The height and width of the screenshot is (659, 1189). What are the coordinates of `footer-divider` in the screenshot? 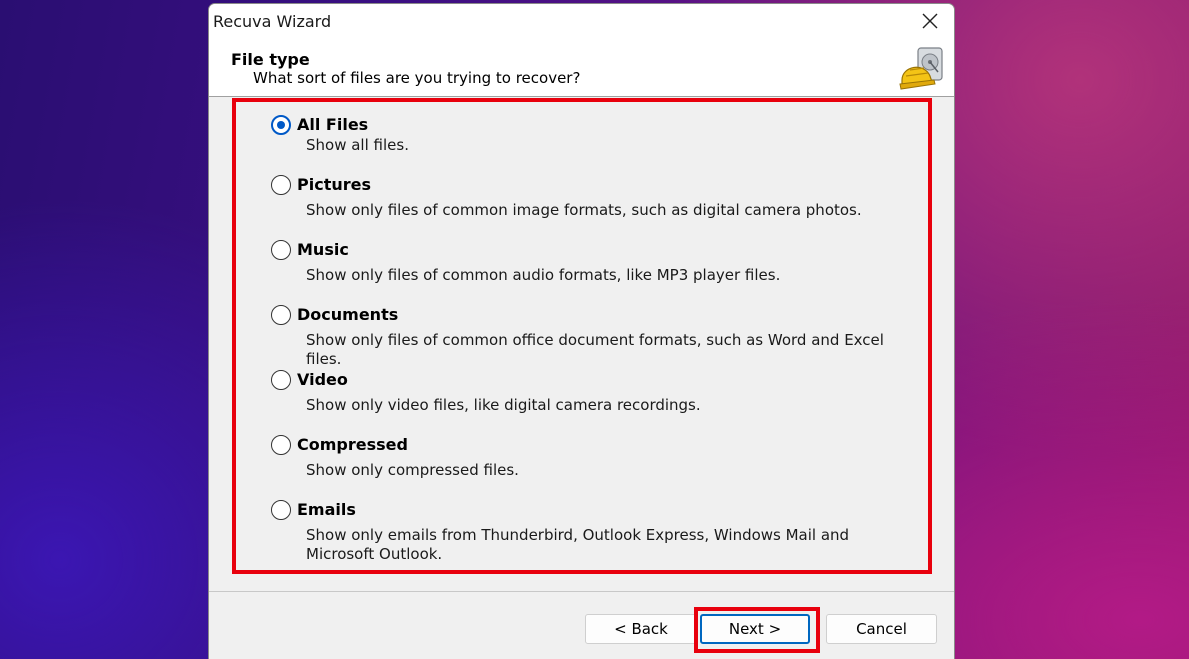 It's located at (581, 591).